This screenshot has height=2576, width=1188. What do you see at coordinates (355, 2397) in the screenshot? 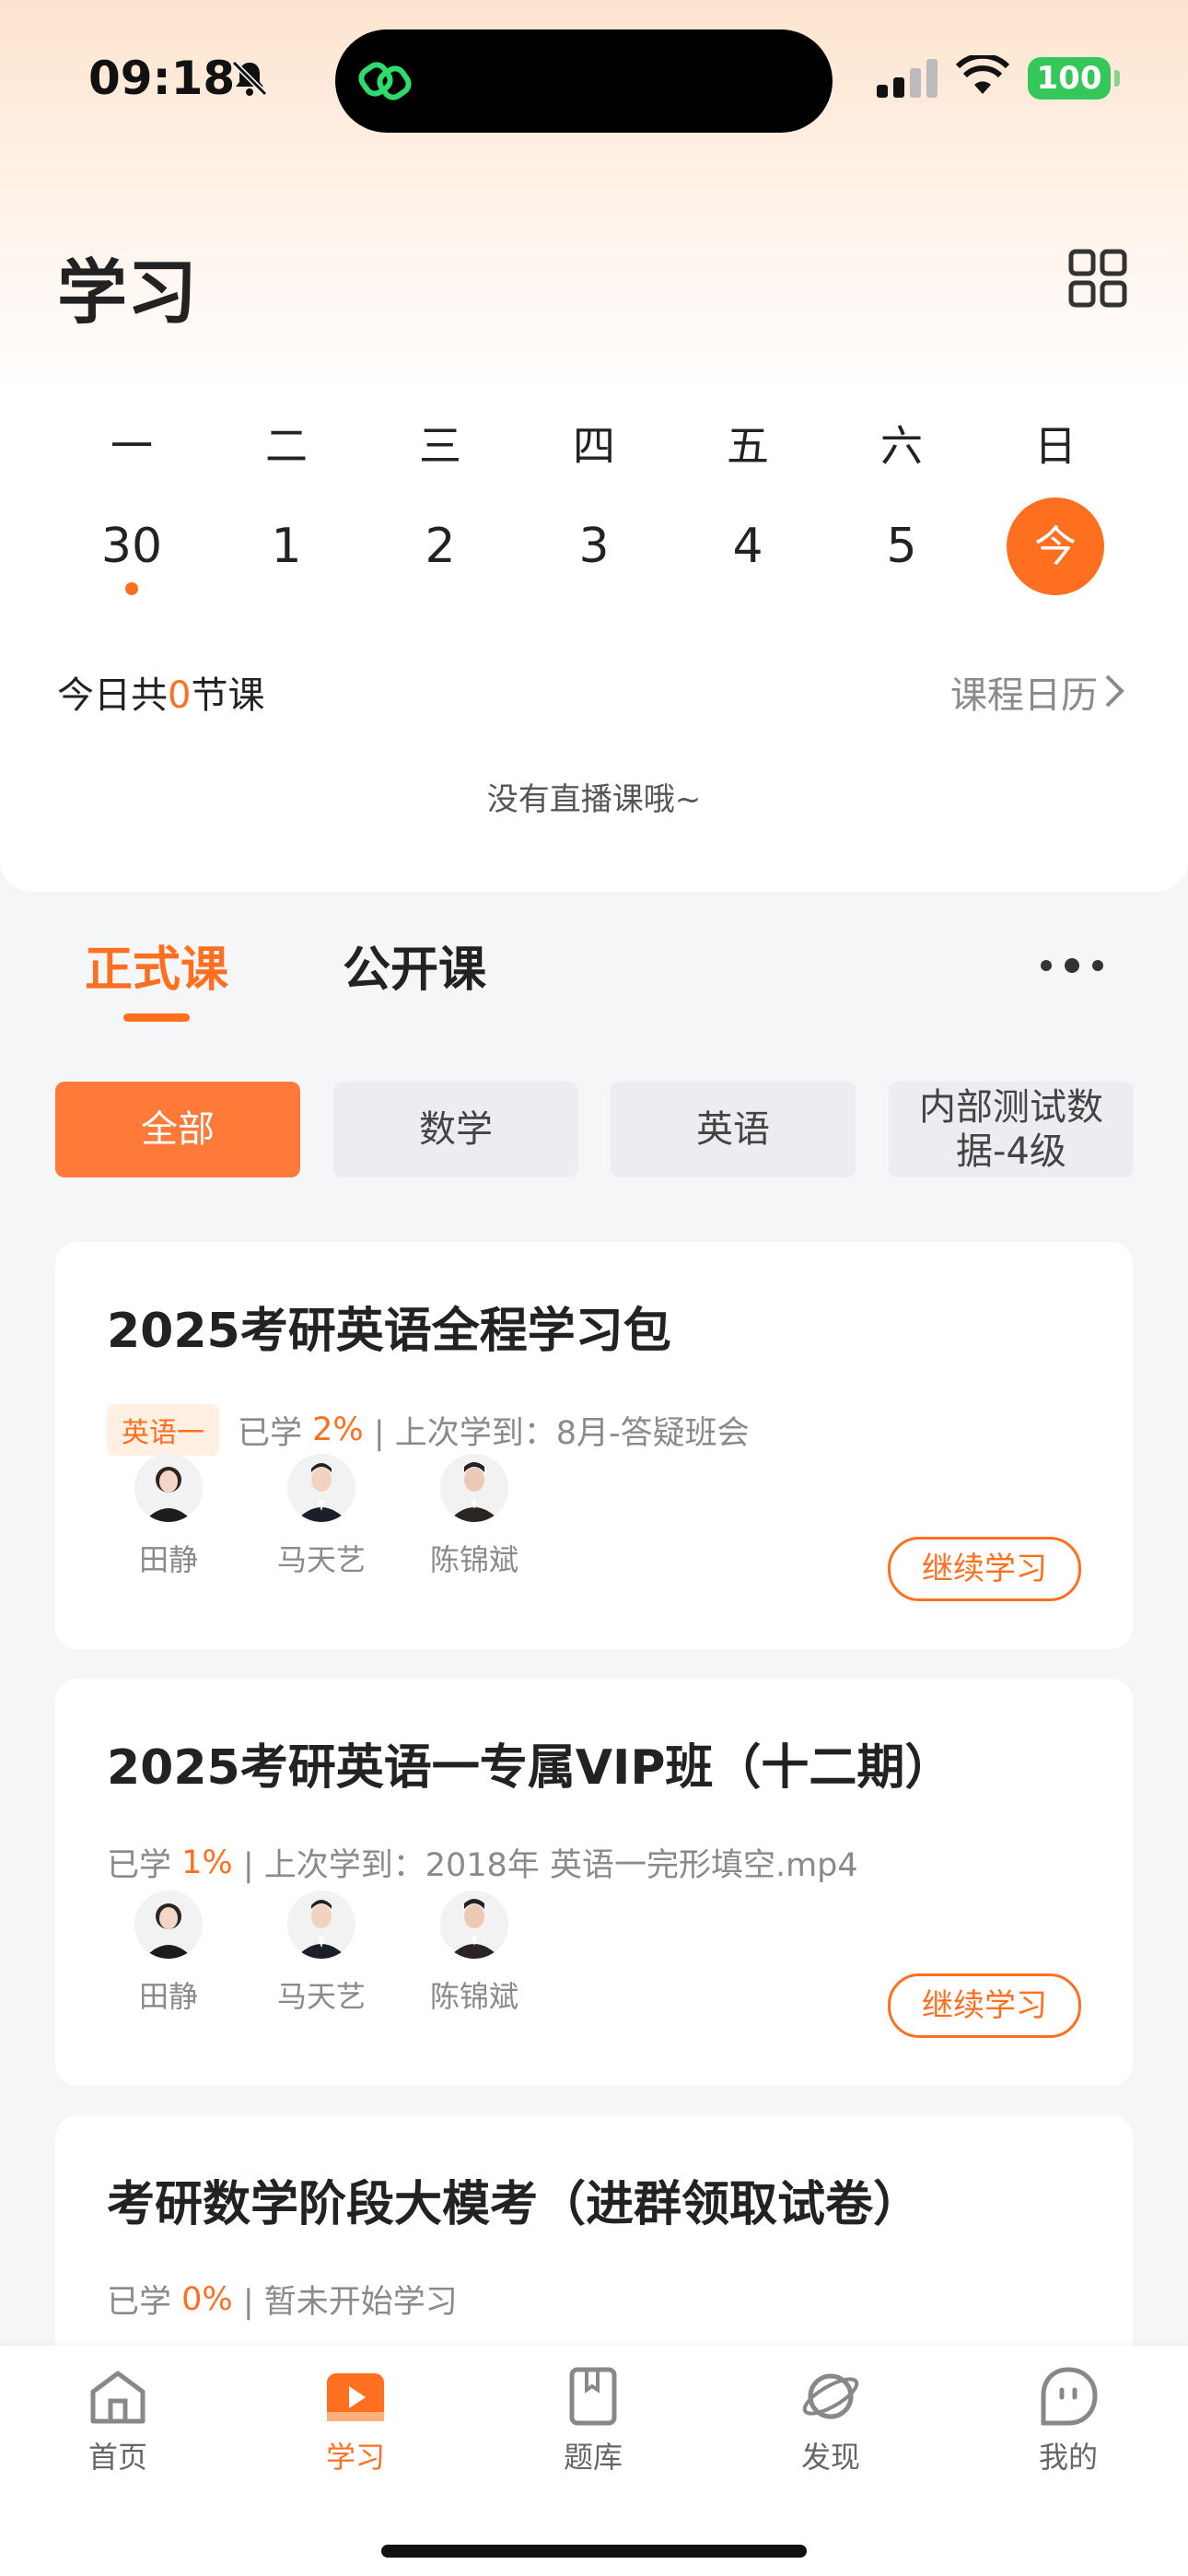
I see `play-icon` at bounding box center [355, 2397].